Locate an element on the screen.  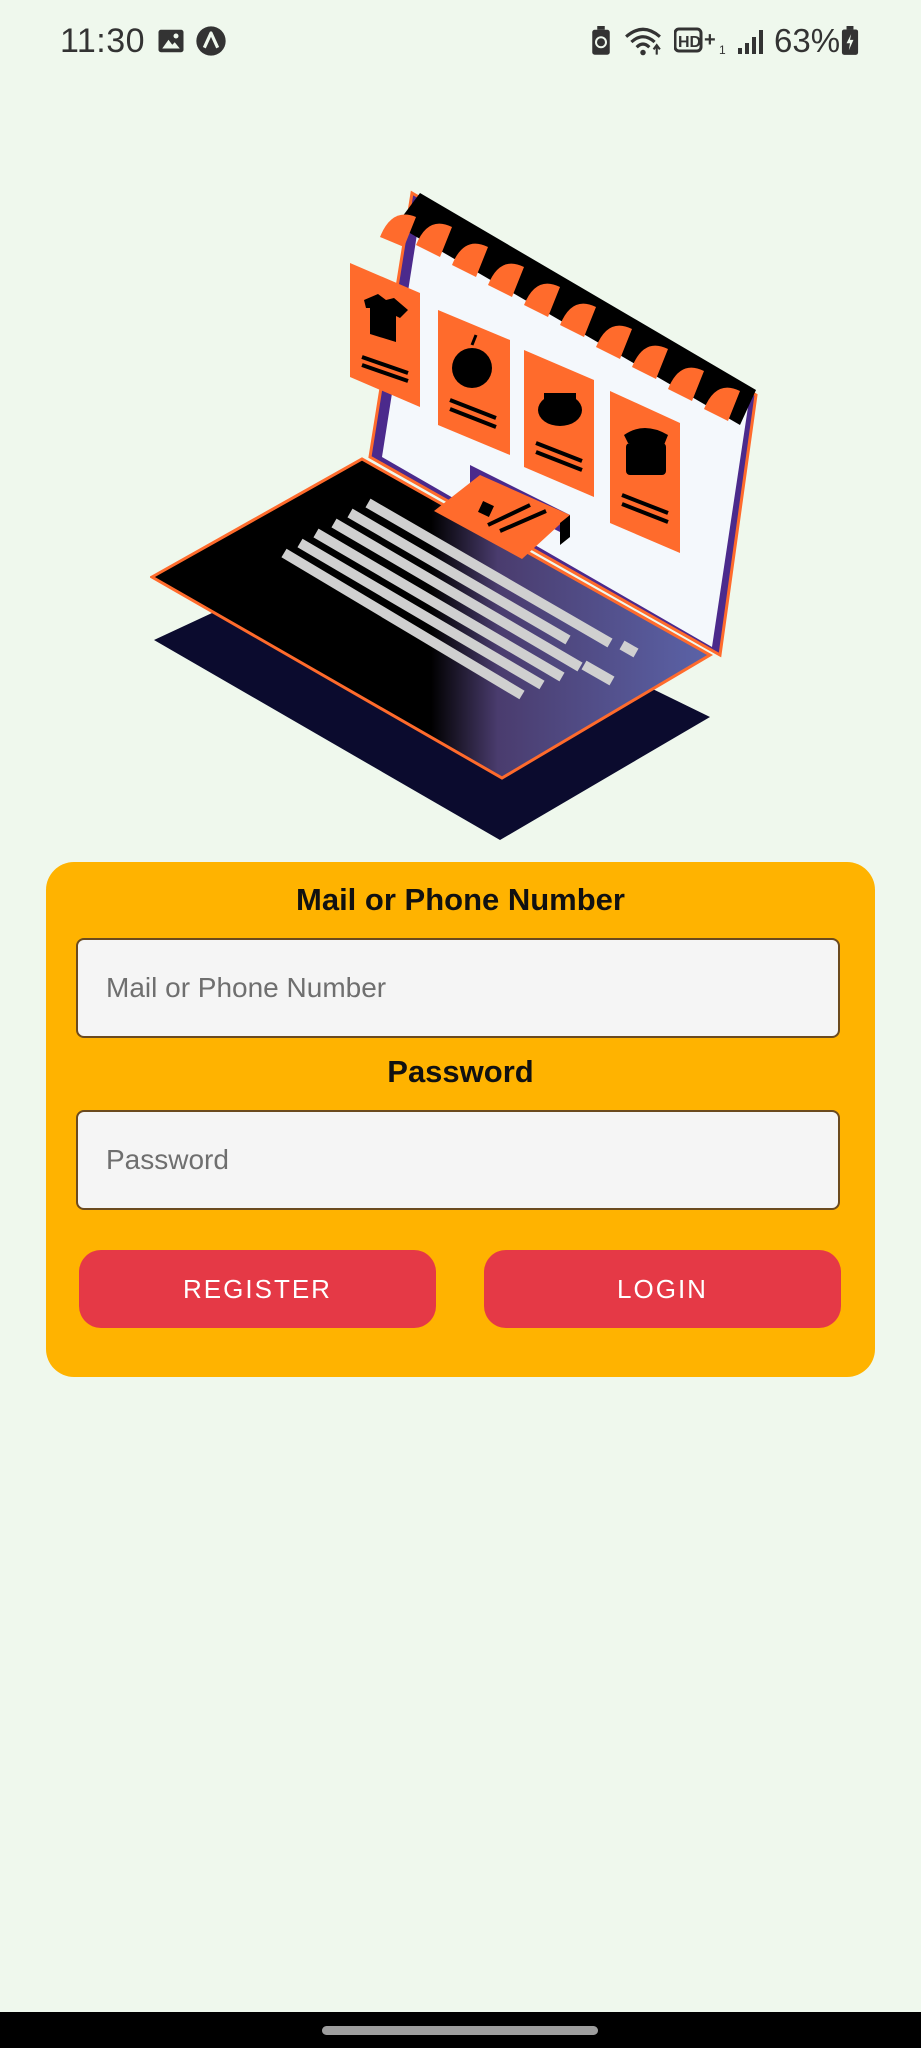
svg-text: 1 is located at coordinates (722, 49).